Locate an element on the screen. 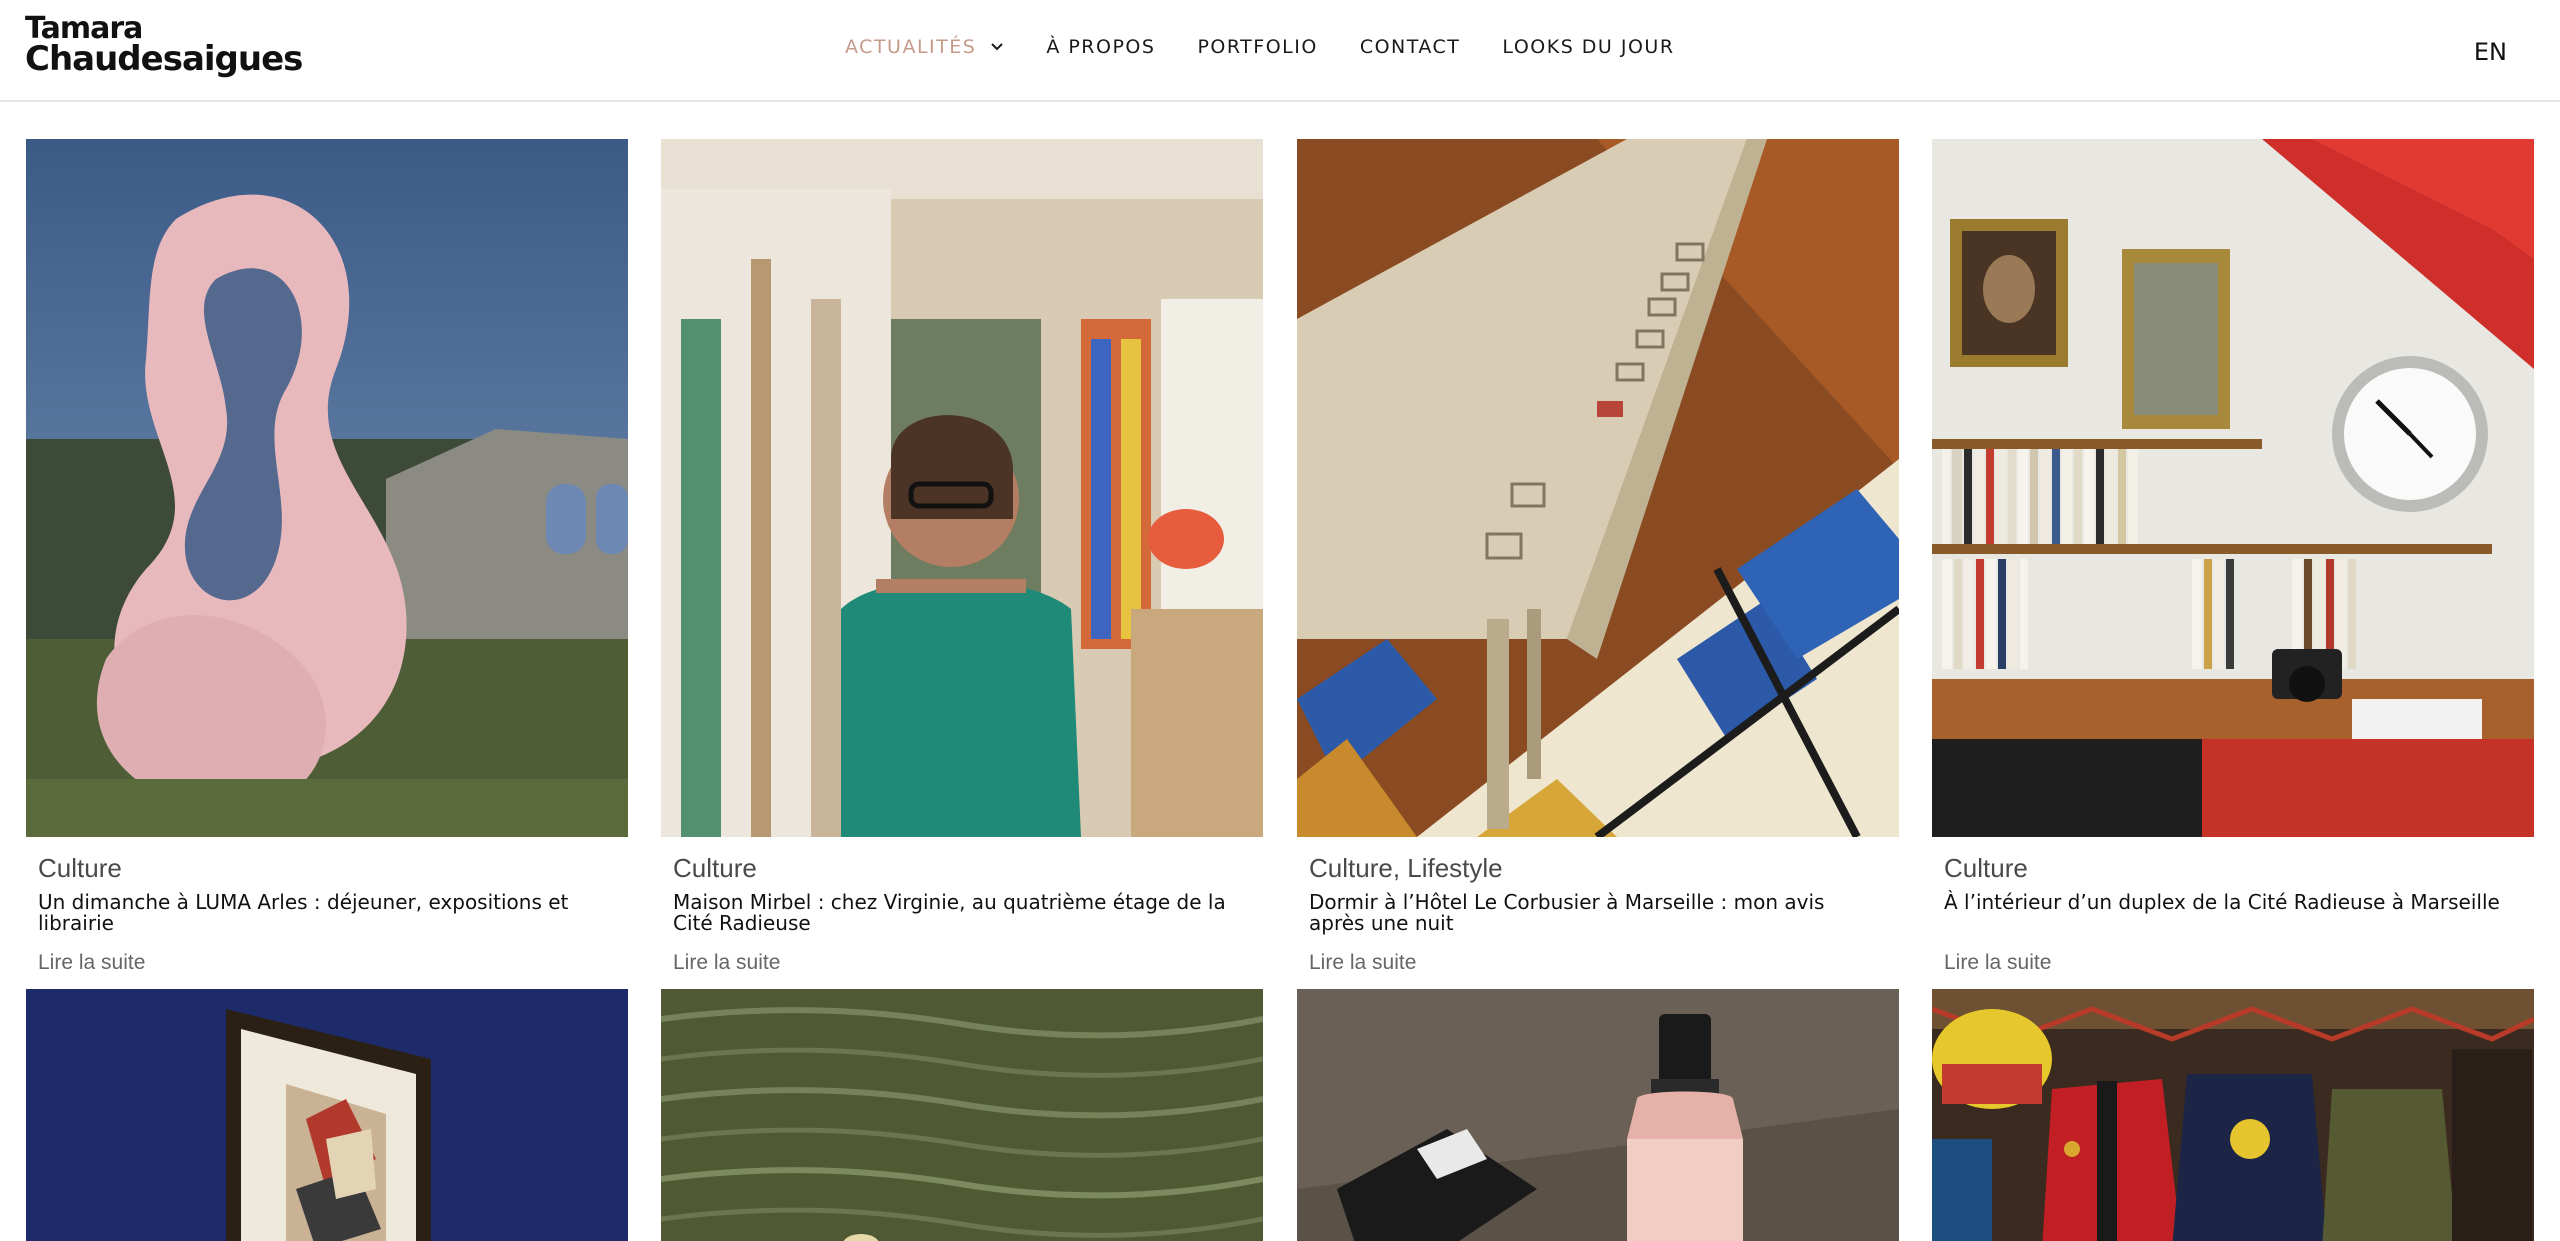 Image resolution: width=2560 pixels, height=1241 pixels. nav-looks-du-jour: LOOKS DU JOUR is located at coordinates (1588, 47).